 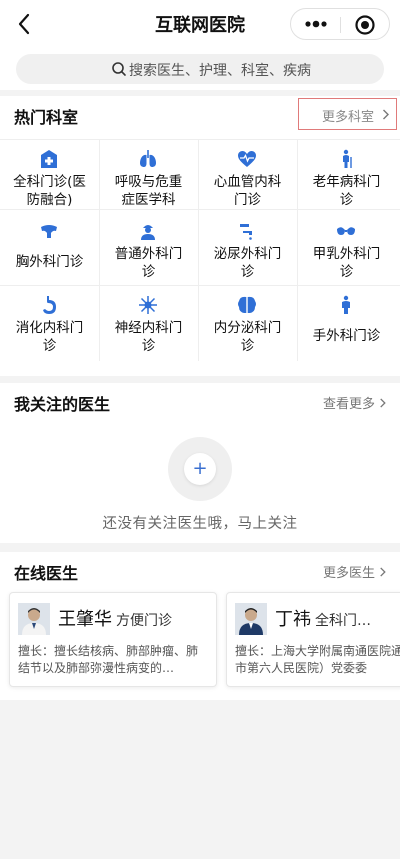 What do you see at coordinates (220, 71) in the screenshot?
I see `search-placeholder: 搜索医生、护理、科室、疾病` at bounding box center [220, 71].